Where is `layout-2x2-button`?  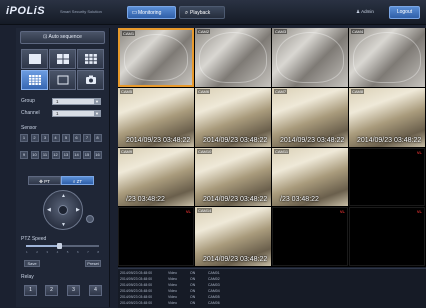 layout-2x2-button is located at coordinates (62, 59).